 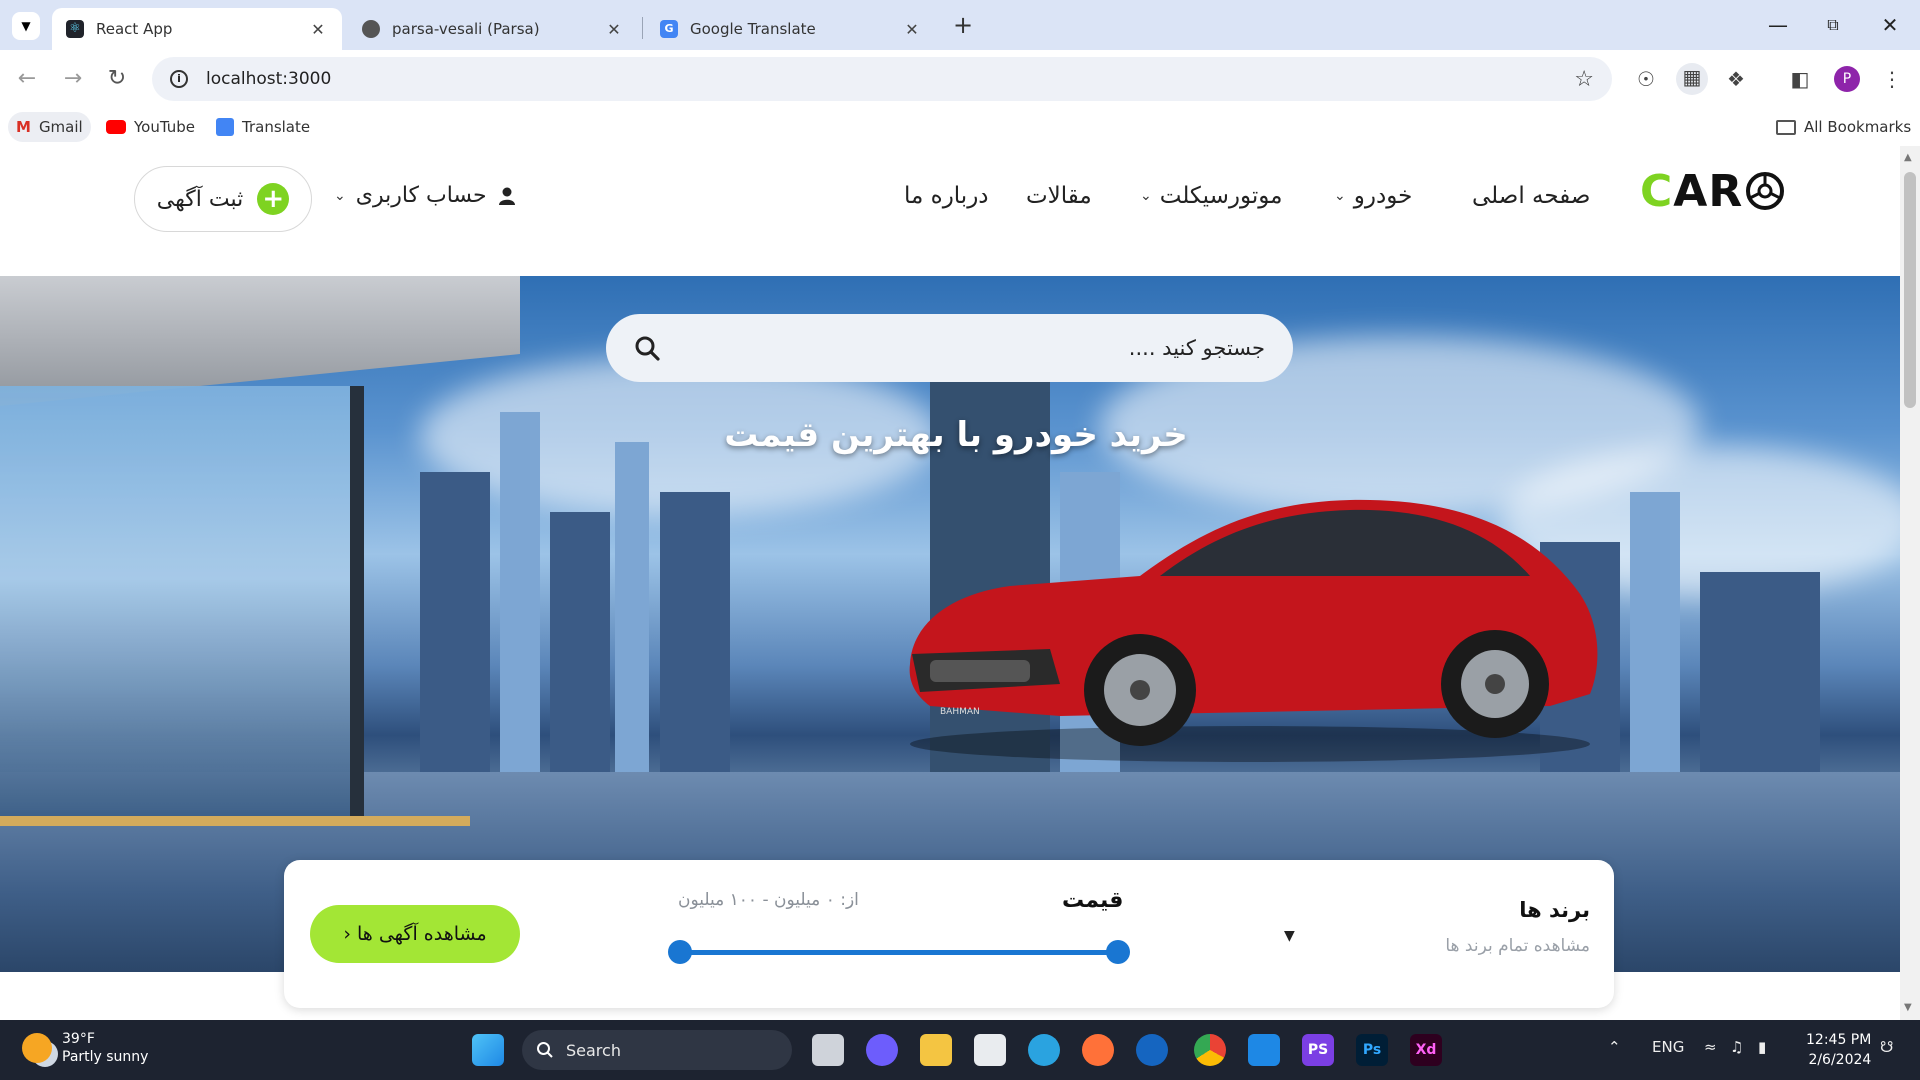 What do you see at coordinates (1908, 1007) in the screenshot?
I see `scroll-down-arrow: ▼` at bounding box center [1908, 1007].